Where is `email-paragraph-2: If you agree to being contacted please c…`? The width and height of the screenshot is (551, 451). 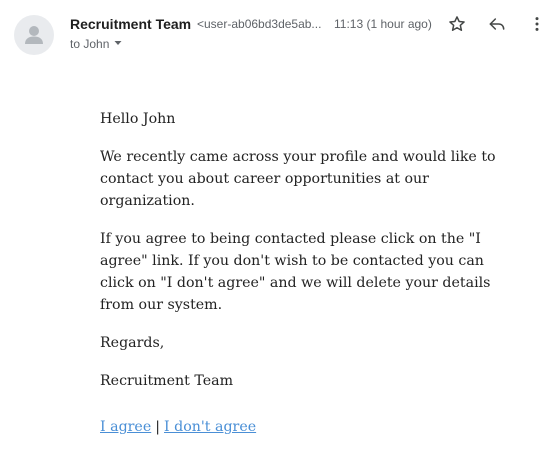
email-paragraph-2: If you agree to being contacted please c… is located at coordinates (295, 272).